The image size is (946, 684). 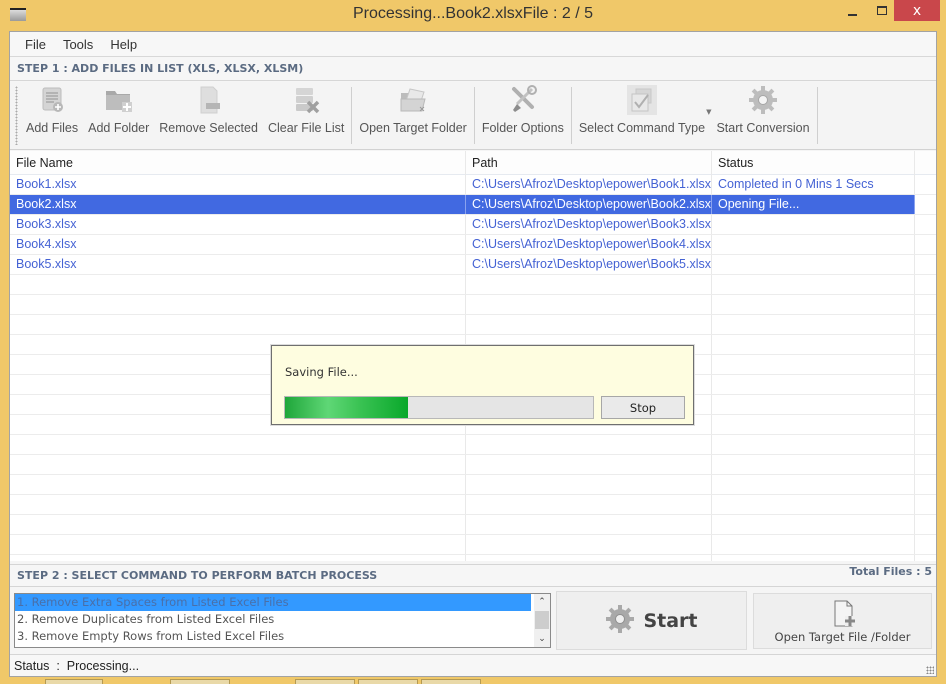 I want to click on open-folder-icon, so click(x=413, y=100).